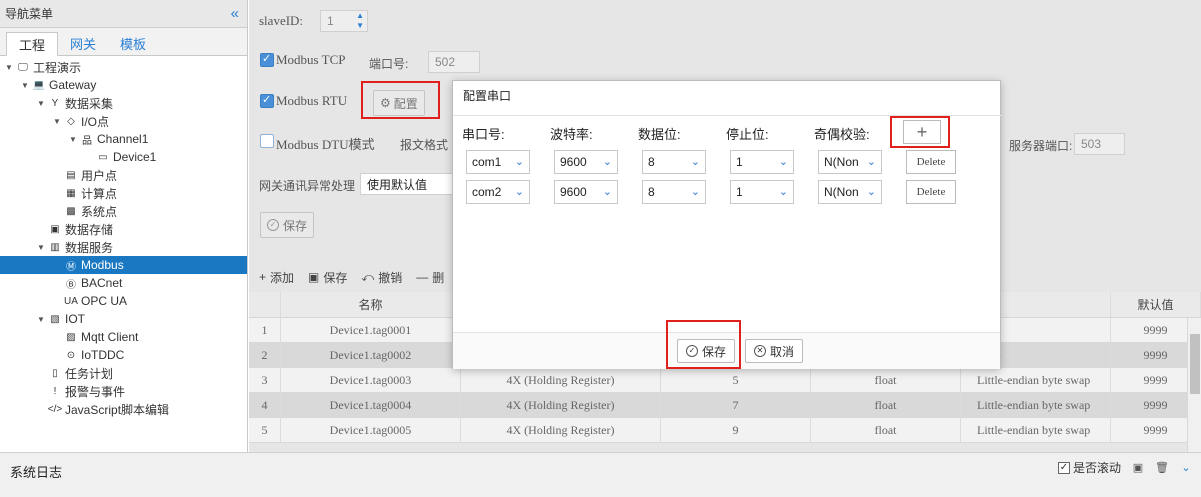 The image size is (1201, 497). I want to click on exception-select: 使用默认值, so click(408, 184).